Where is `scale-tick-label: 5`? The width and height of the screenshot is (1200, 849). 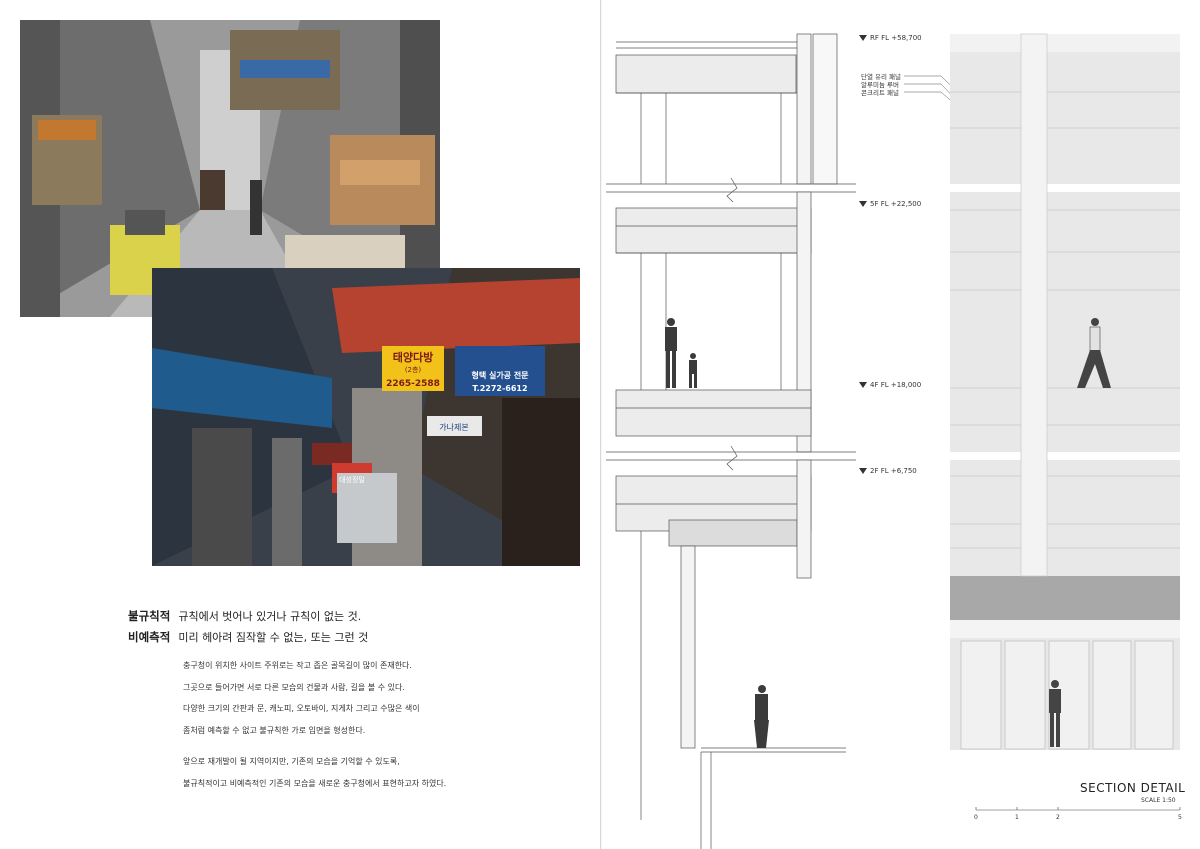
scale-tick-label: 5 is located at coordinates (1180, 817).